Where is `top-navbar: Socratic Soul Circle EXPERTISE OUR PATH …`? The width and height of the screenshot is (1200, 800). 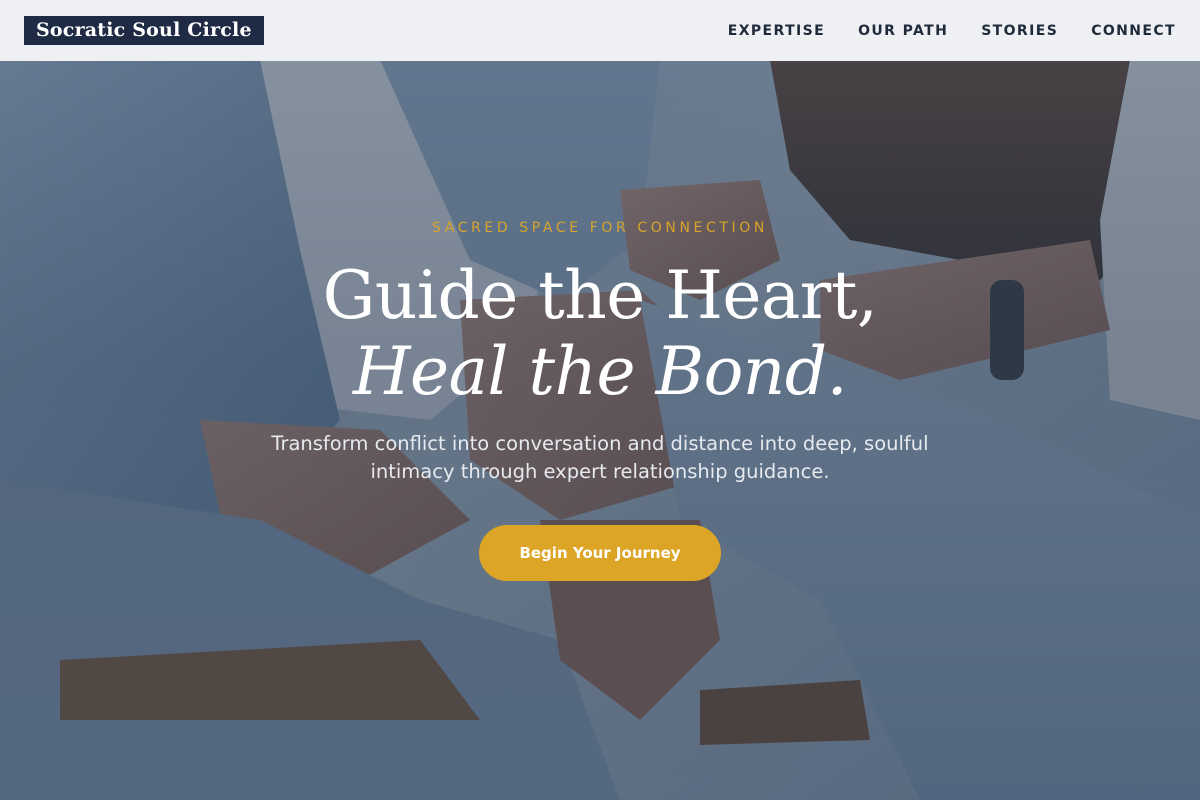
top-navbar: Socratic Soul Circle EXPERTISE OUR PATH … is located at coordinates (600, 30).